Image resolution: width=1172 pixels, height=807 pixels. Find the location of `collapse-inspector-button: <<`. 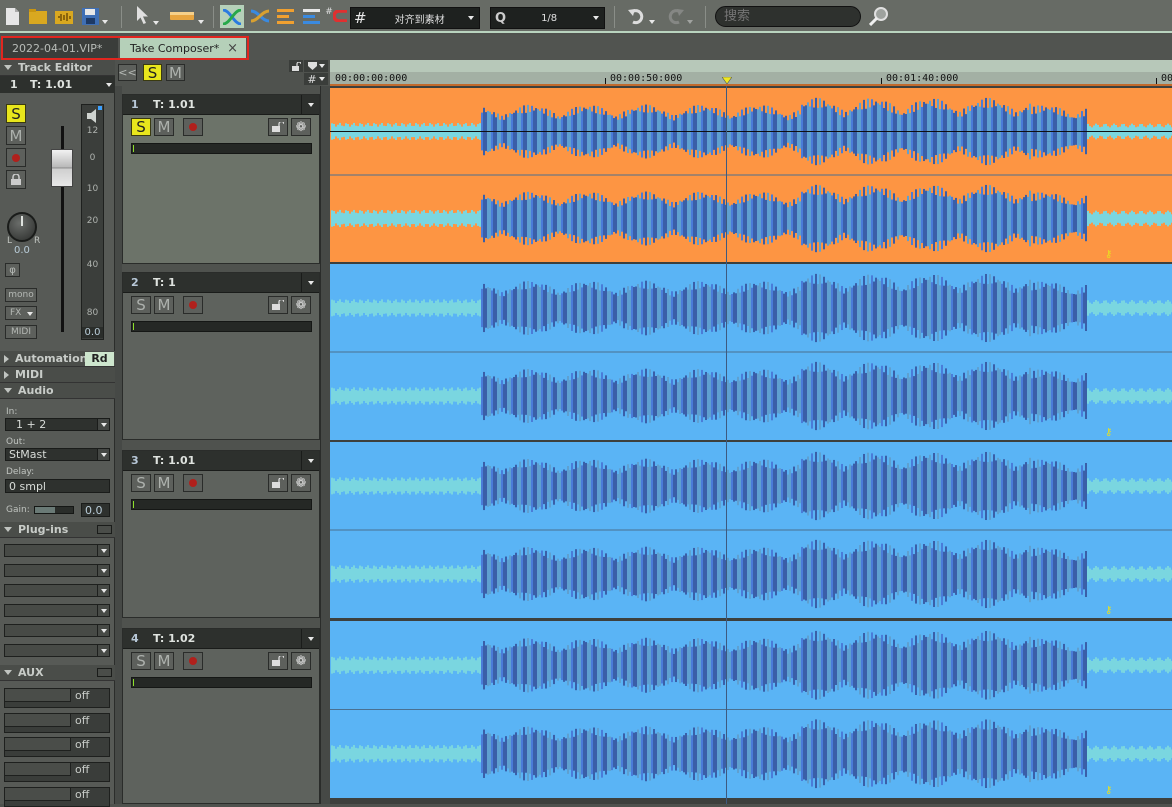

collapse-inspector-button: << is located at coordinates (127, 72).